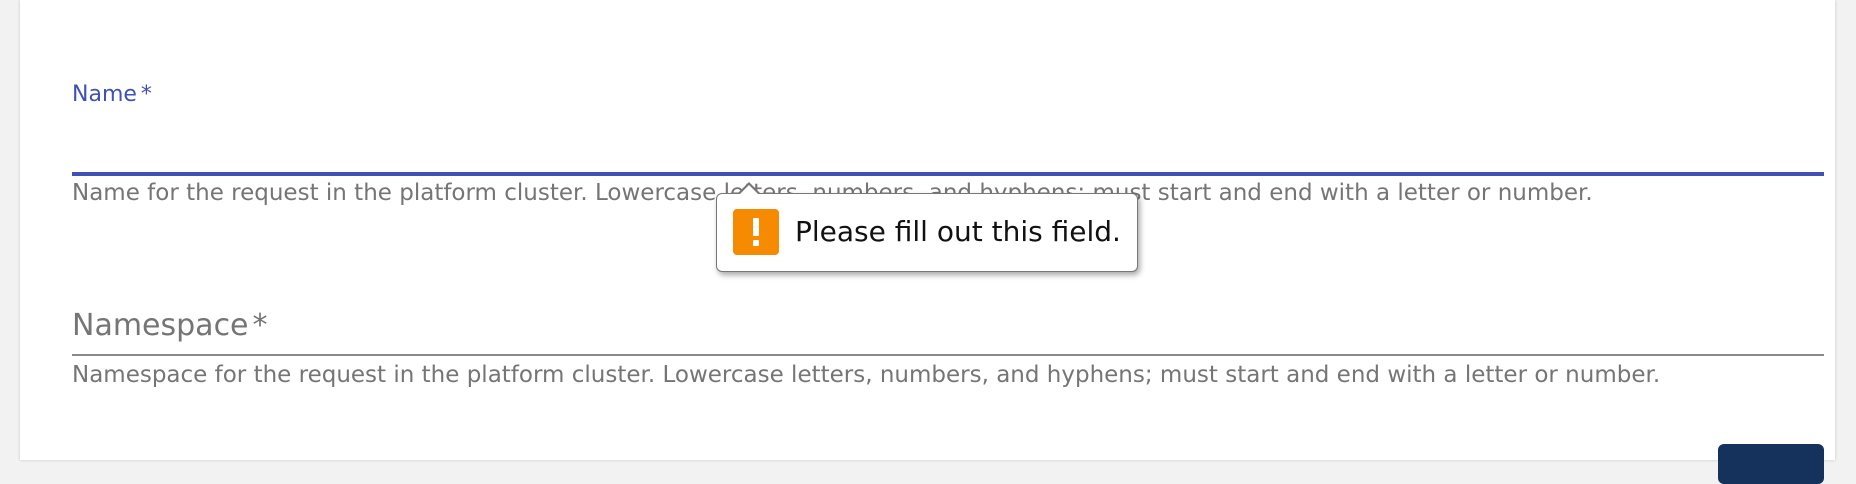 This screenshot has width=1856, height=484. What do you see at coordinates (958, 231) in the screenshot?
I see `tooltip-message: Please fill out this field.` at bounding box center [958, 231].